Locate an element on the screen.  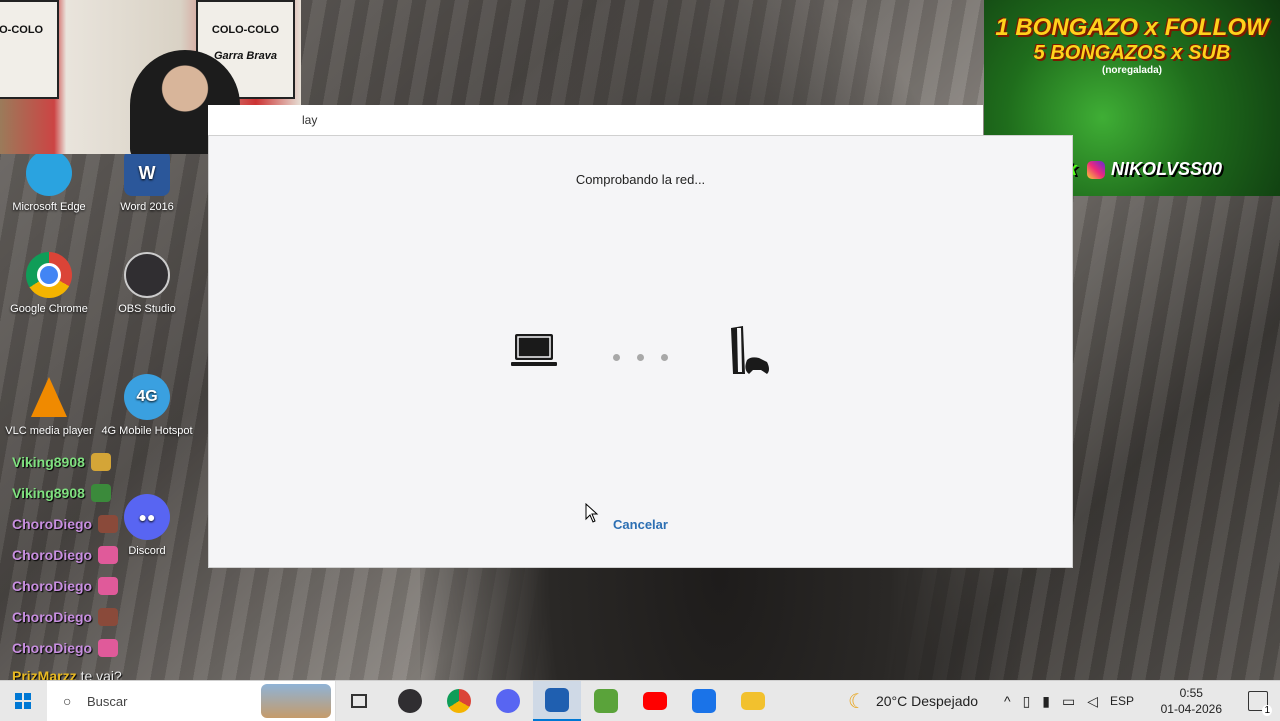
desktop-icon-obs: OBS Studio is located at coordinates (147, 284).